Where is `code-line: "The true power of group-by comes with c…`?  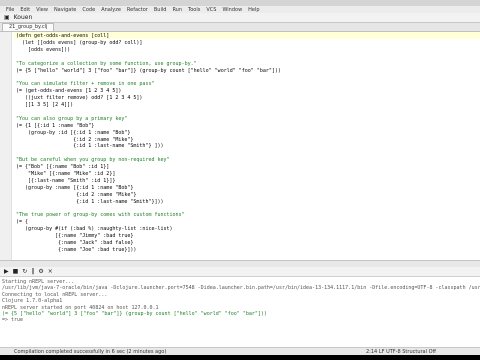 code-line: "The true power of group-by comes with c… is located at coordinates (100, 215).